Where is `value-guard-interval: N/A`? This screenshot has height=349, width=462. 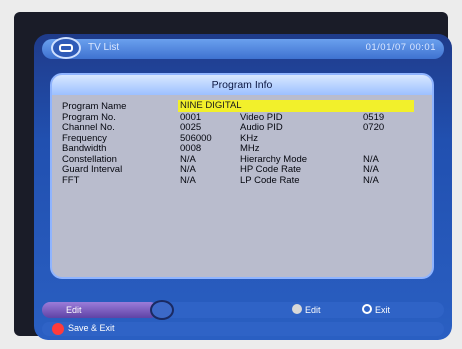 value-guard-interval: N/A is located at coordinates (188, 169).